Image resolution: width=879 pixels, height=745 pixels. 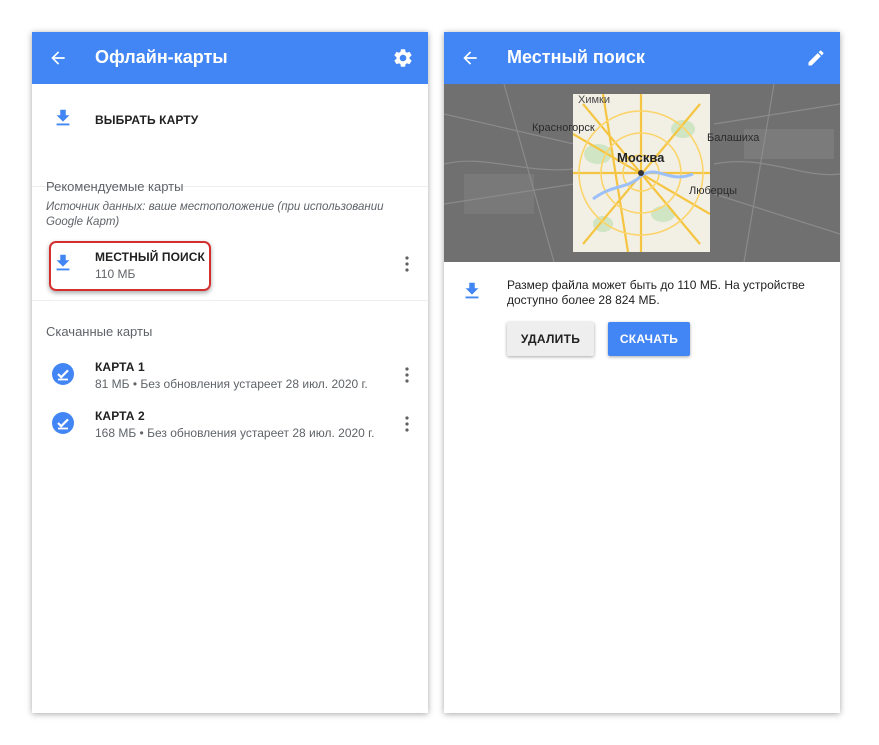 What do you see at coordinates (641, 157) in the screenshot?
I see `map-label: Москва` at bounding box center [641, 157].